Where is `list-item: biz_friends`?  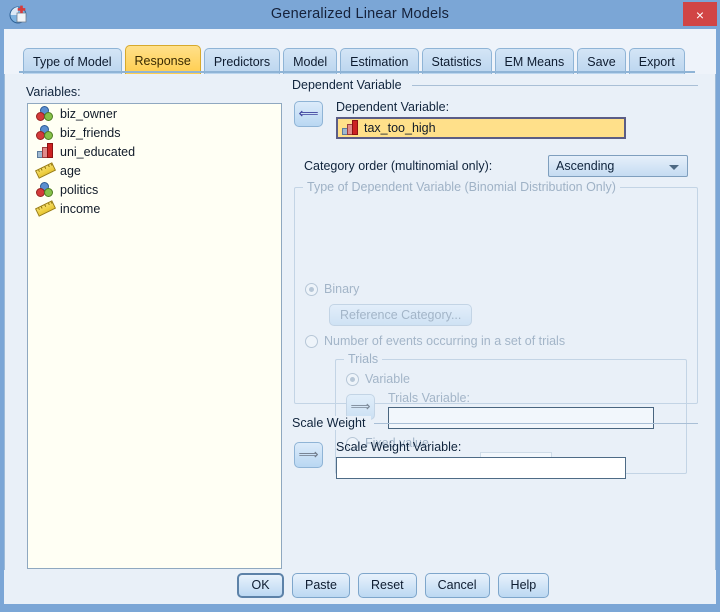
list-item: biz_friends is located at coordinates (154, 132).